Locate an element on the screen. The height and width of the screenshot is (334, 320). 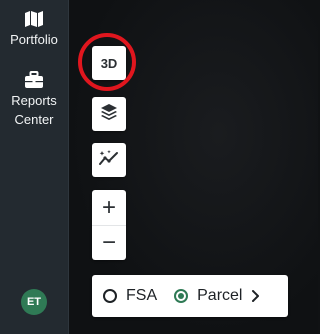
briefcase-icon is located at coordinates (34, 80).